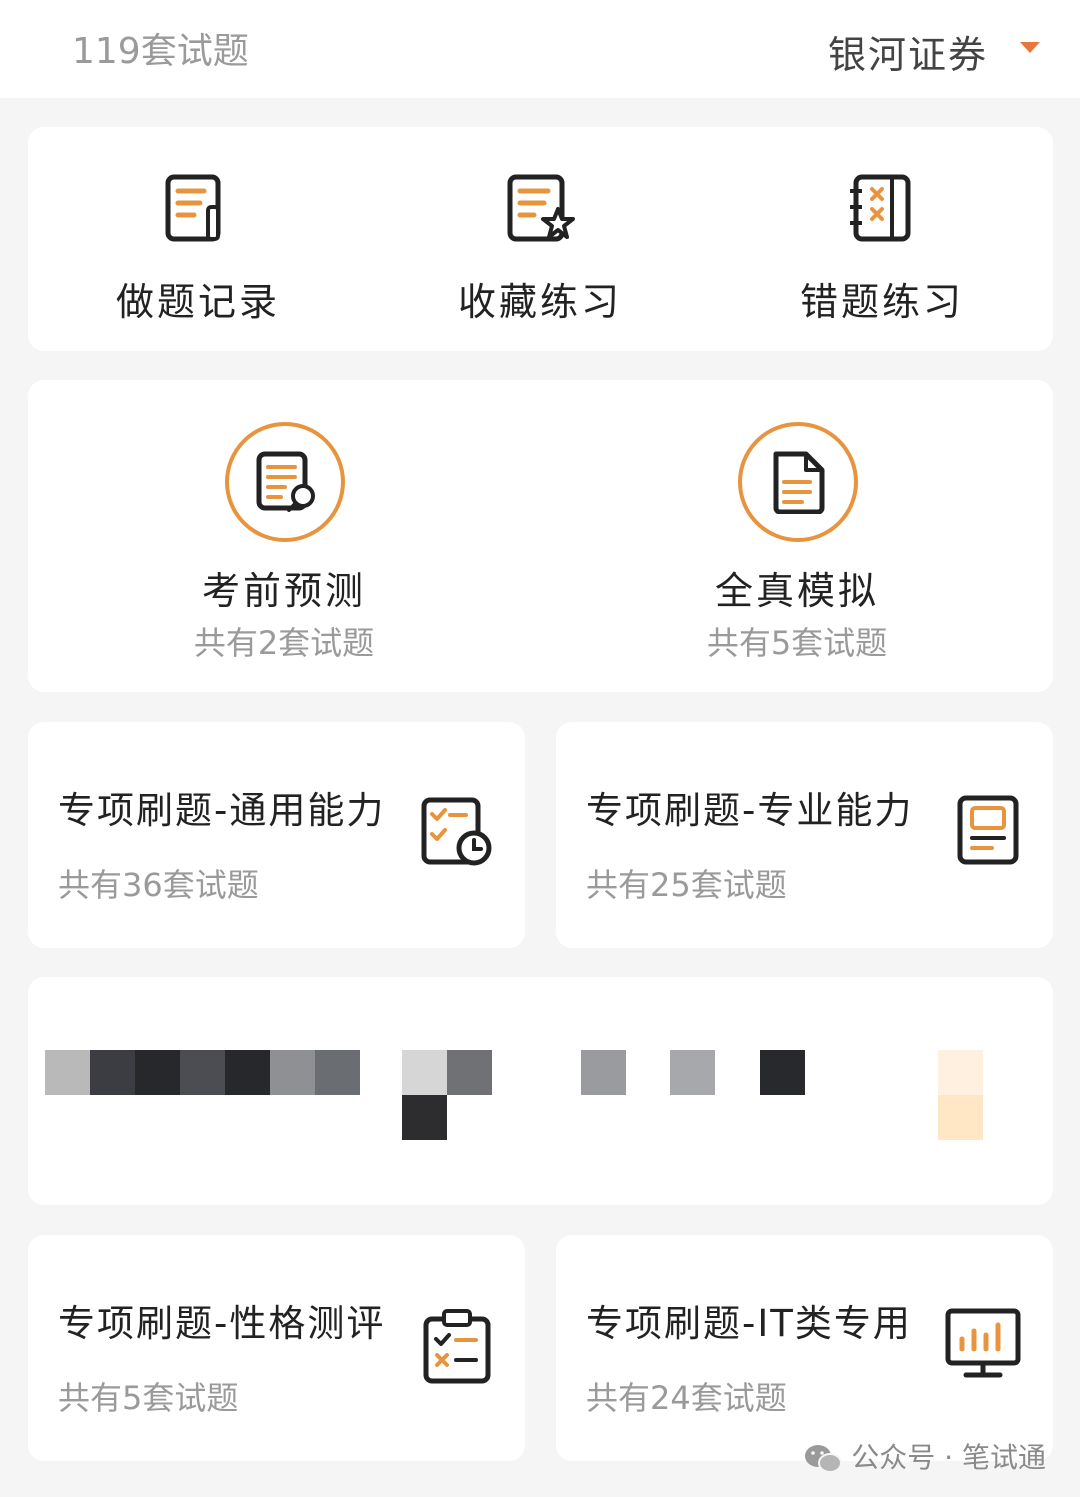 The image size is (1080, 1497). What do you see at coordinates (1030, 47) in the screenshot?
I see `dropdown-caret-icon` at bounding box center [1030, 47].